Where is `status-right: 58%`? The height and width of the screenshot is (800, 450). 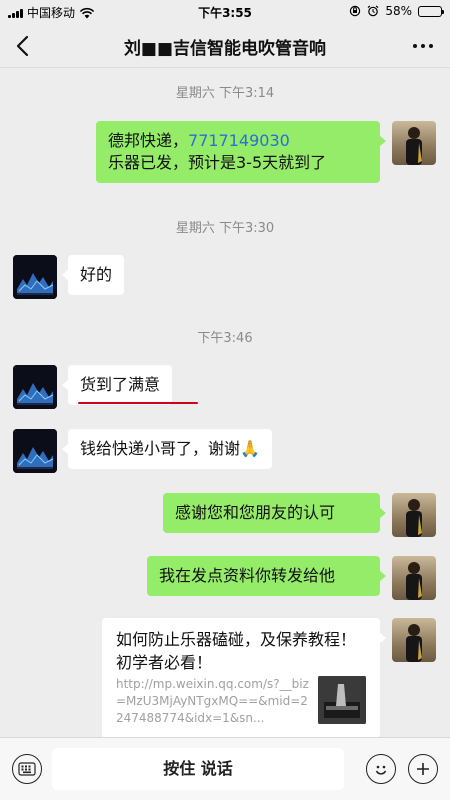
status-right: 58% is located at coordinates (396, 11).